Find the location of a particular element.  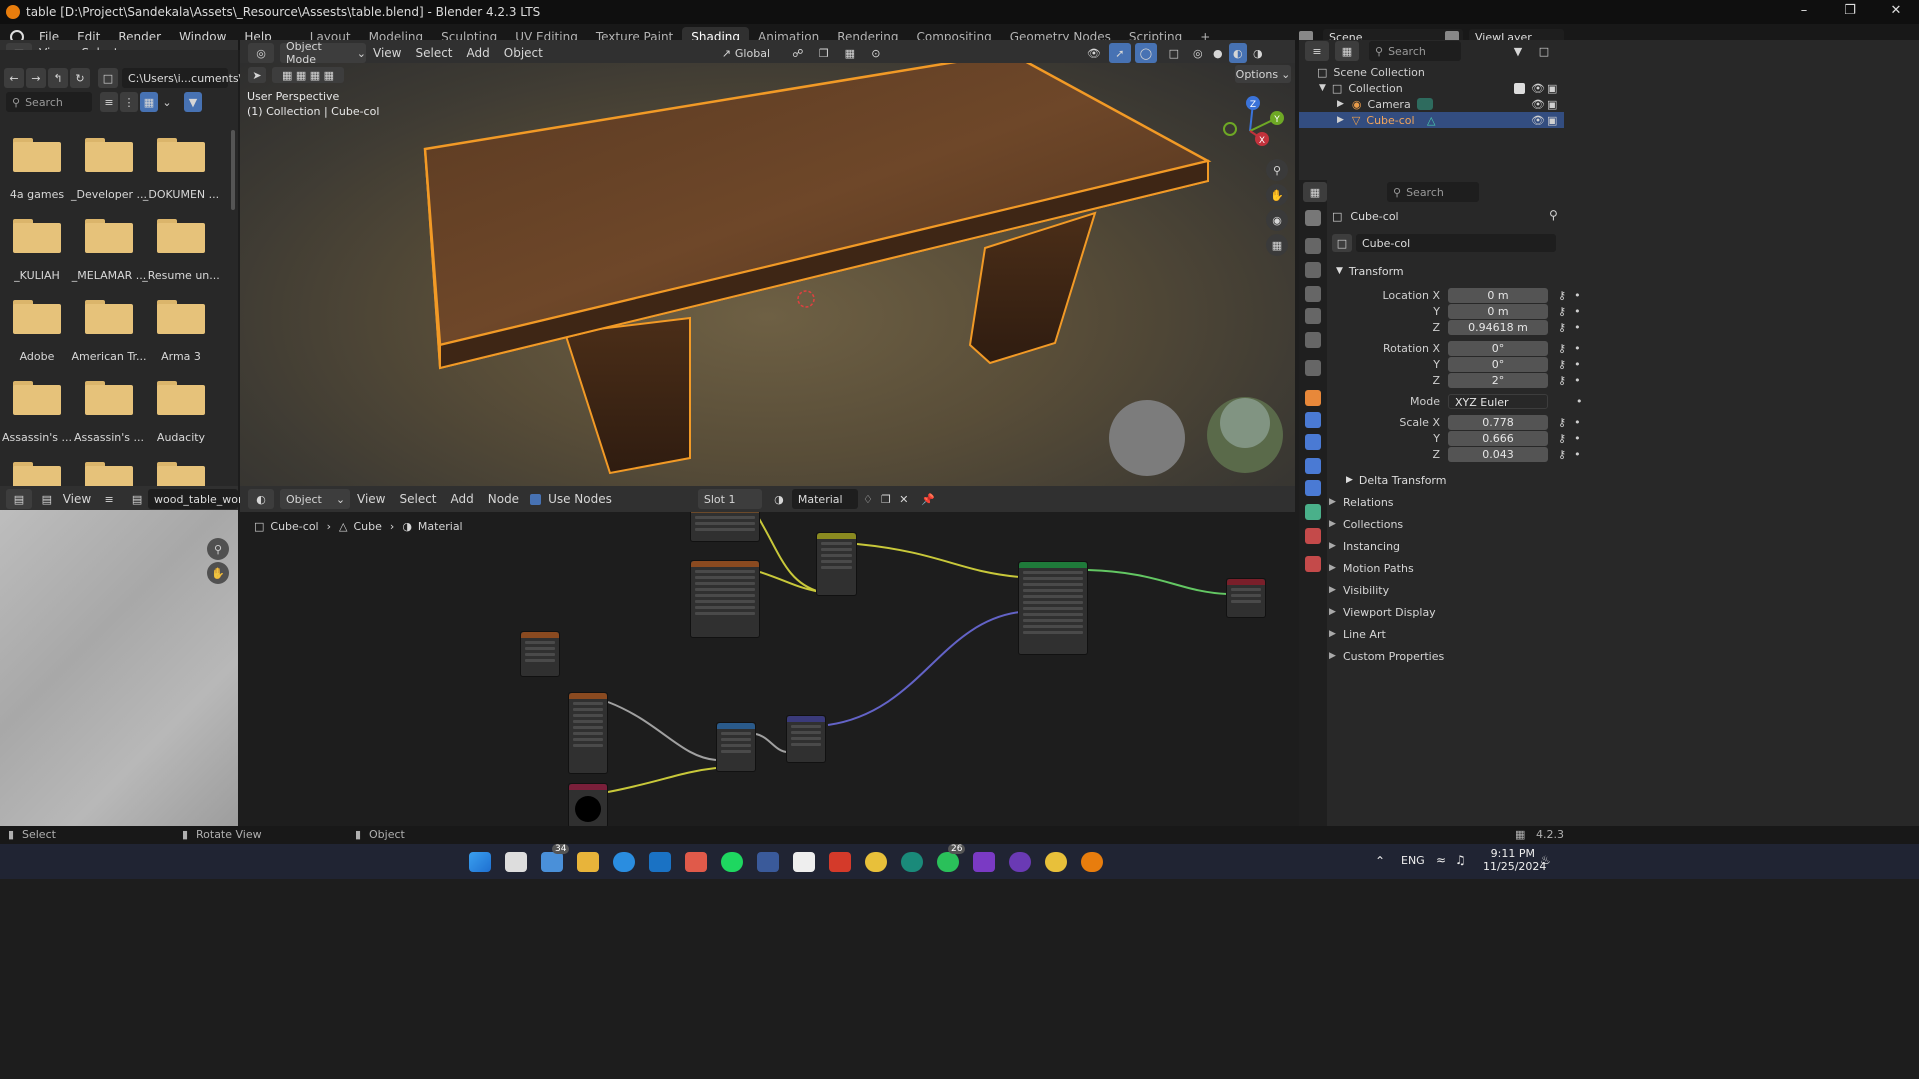

overlay-toggle-icon: ◯ is located at coordinates (1145, 53).